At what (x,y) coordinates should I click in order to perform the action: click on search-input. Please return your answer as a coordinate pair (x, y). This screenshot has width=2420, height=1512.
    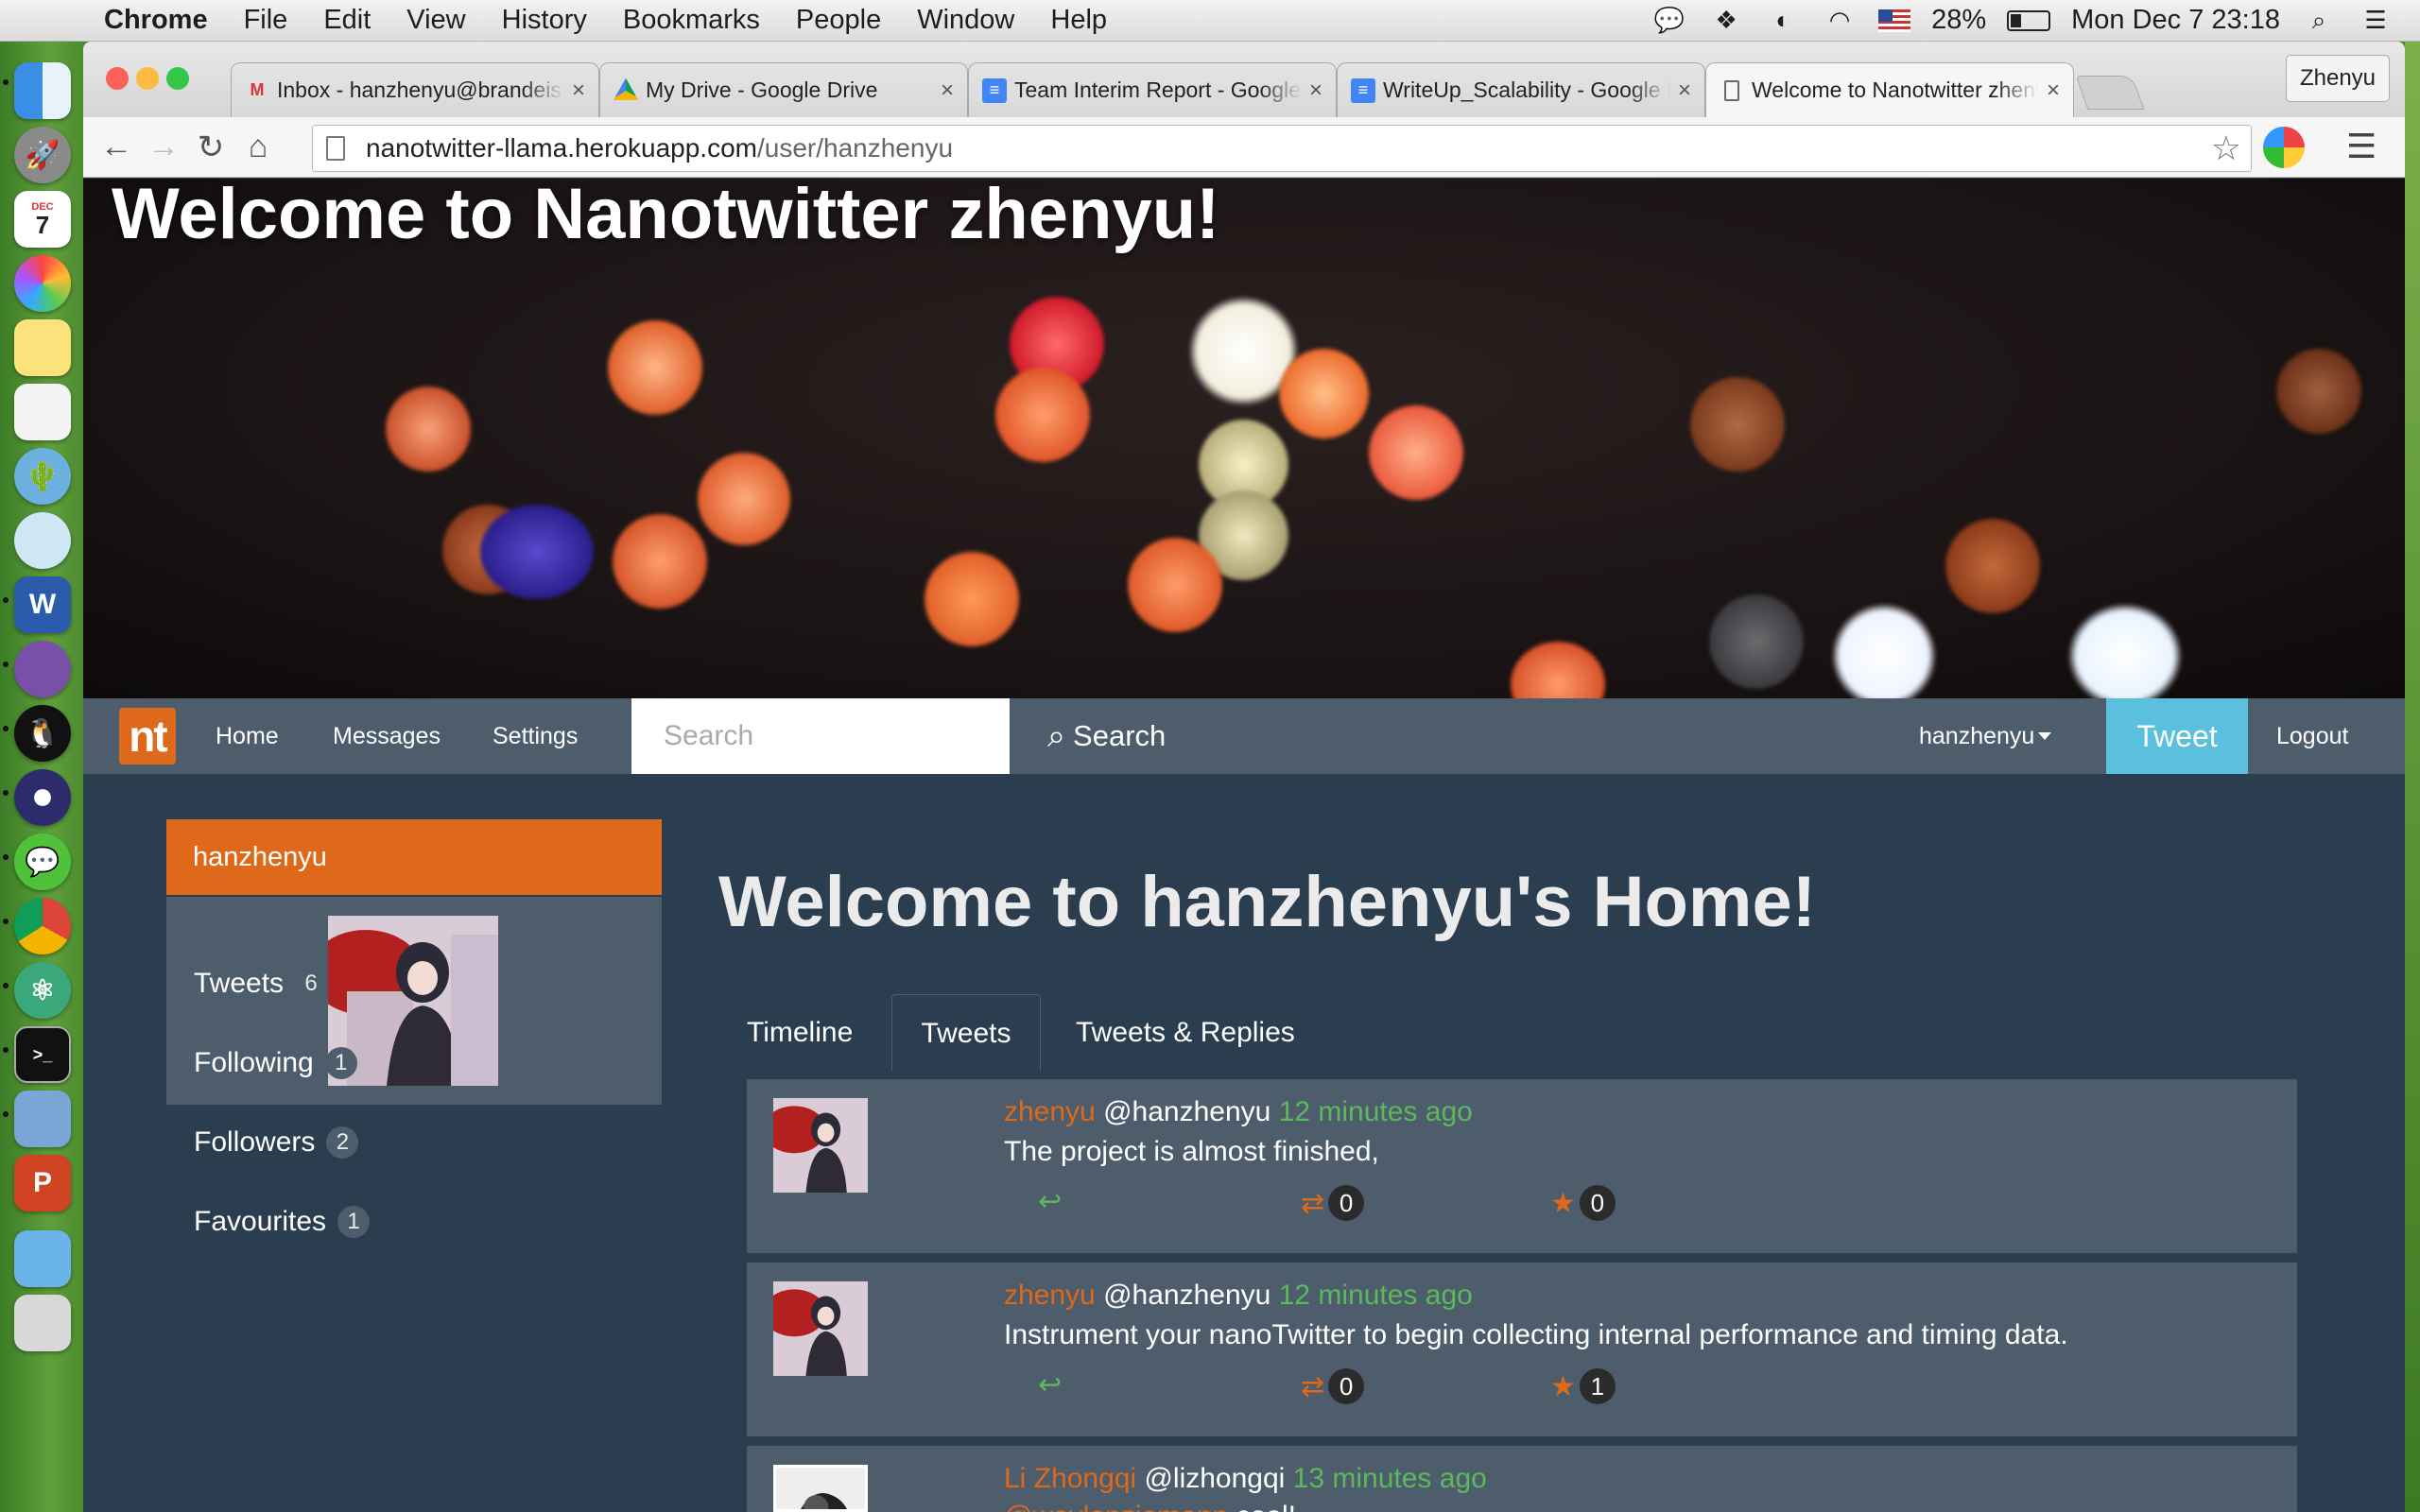
    Looking at the image, I should click on (820, 736).